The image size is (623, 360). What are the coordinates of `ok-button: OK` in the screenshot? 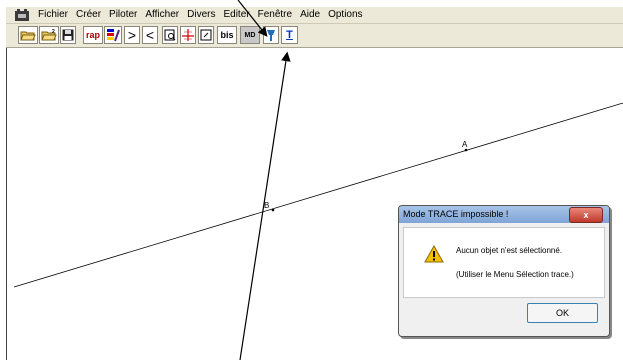 It's located at (562, 313).